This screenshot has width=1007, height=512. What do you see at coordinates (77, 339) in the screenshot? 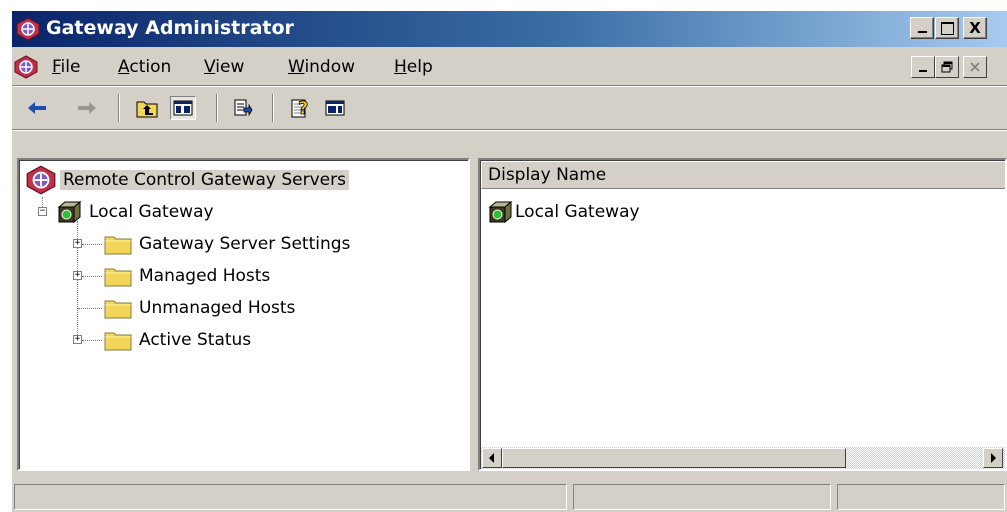
I see `expand-active-status-toggle: +` at bounding box center [77, 339].